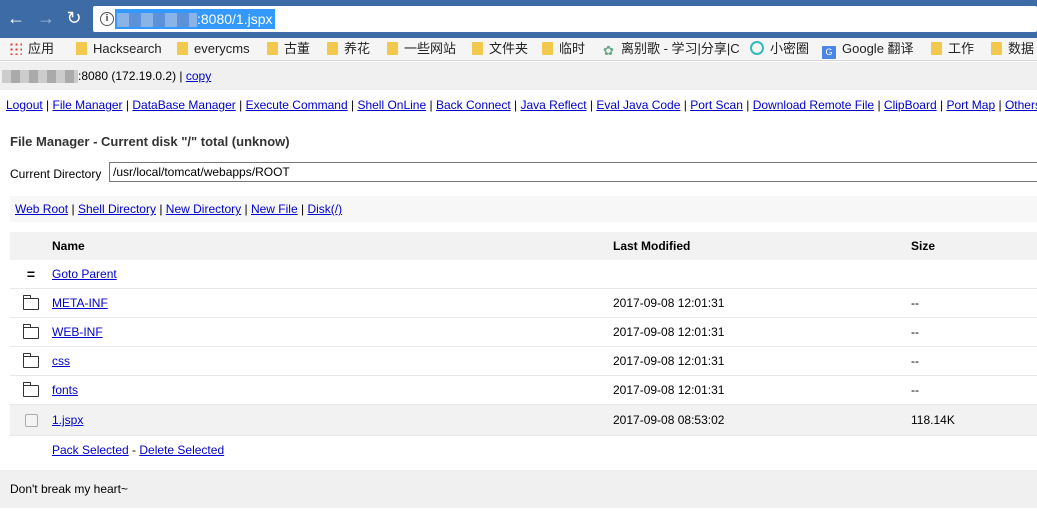 Image resolution: width=1037 pixels, height=529 pixels. What do you see at coordinates (523, 274) in the screenshot?
I see `table-row-parent: = Goto Parent` at bounding box center [523, 274].